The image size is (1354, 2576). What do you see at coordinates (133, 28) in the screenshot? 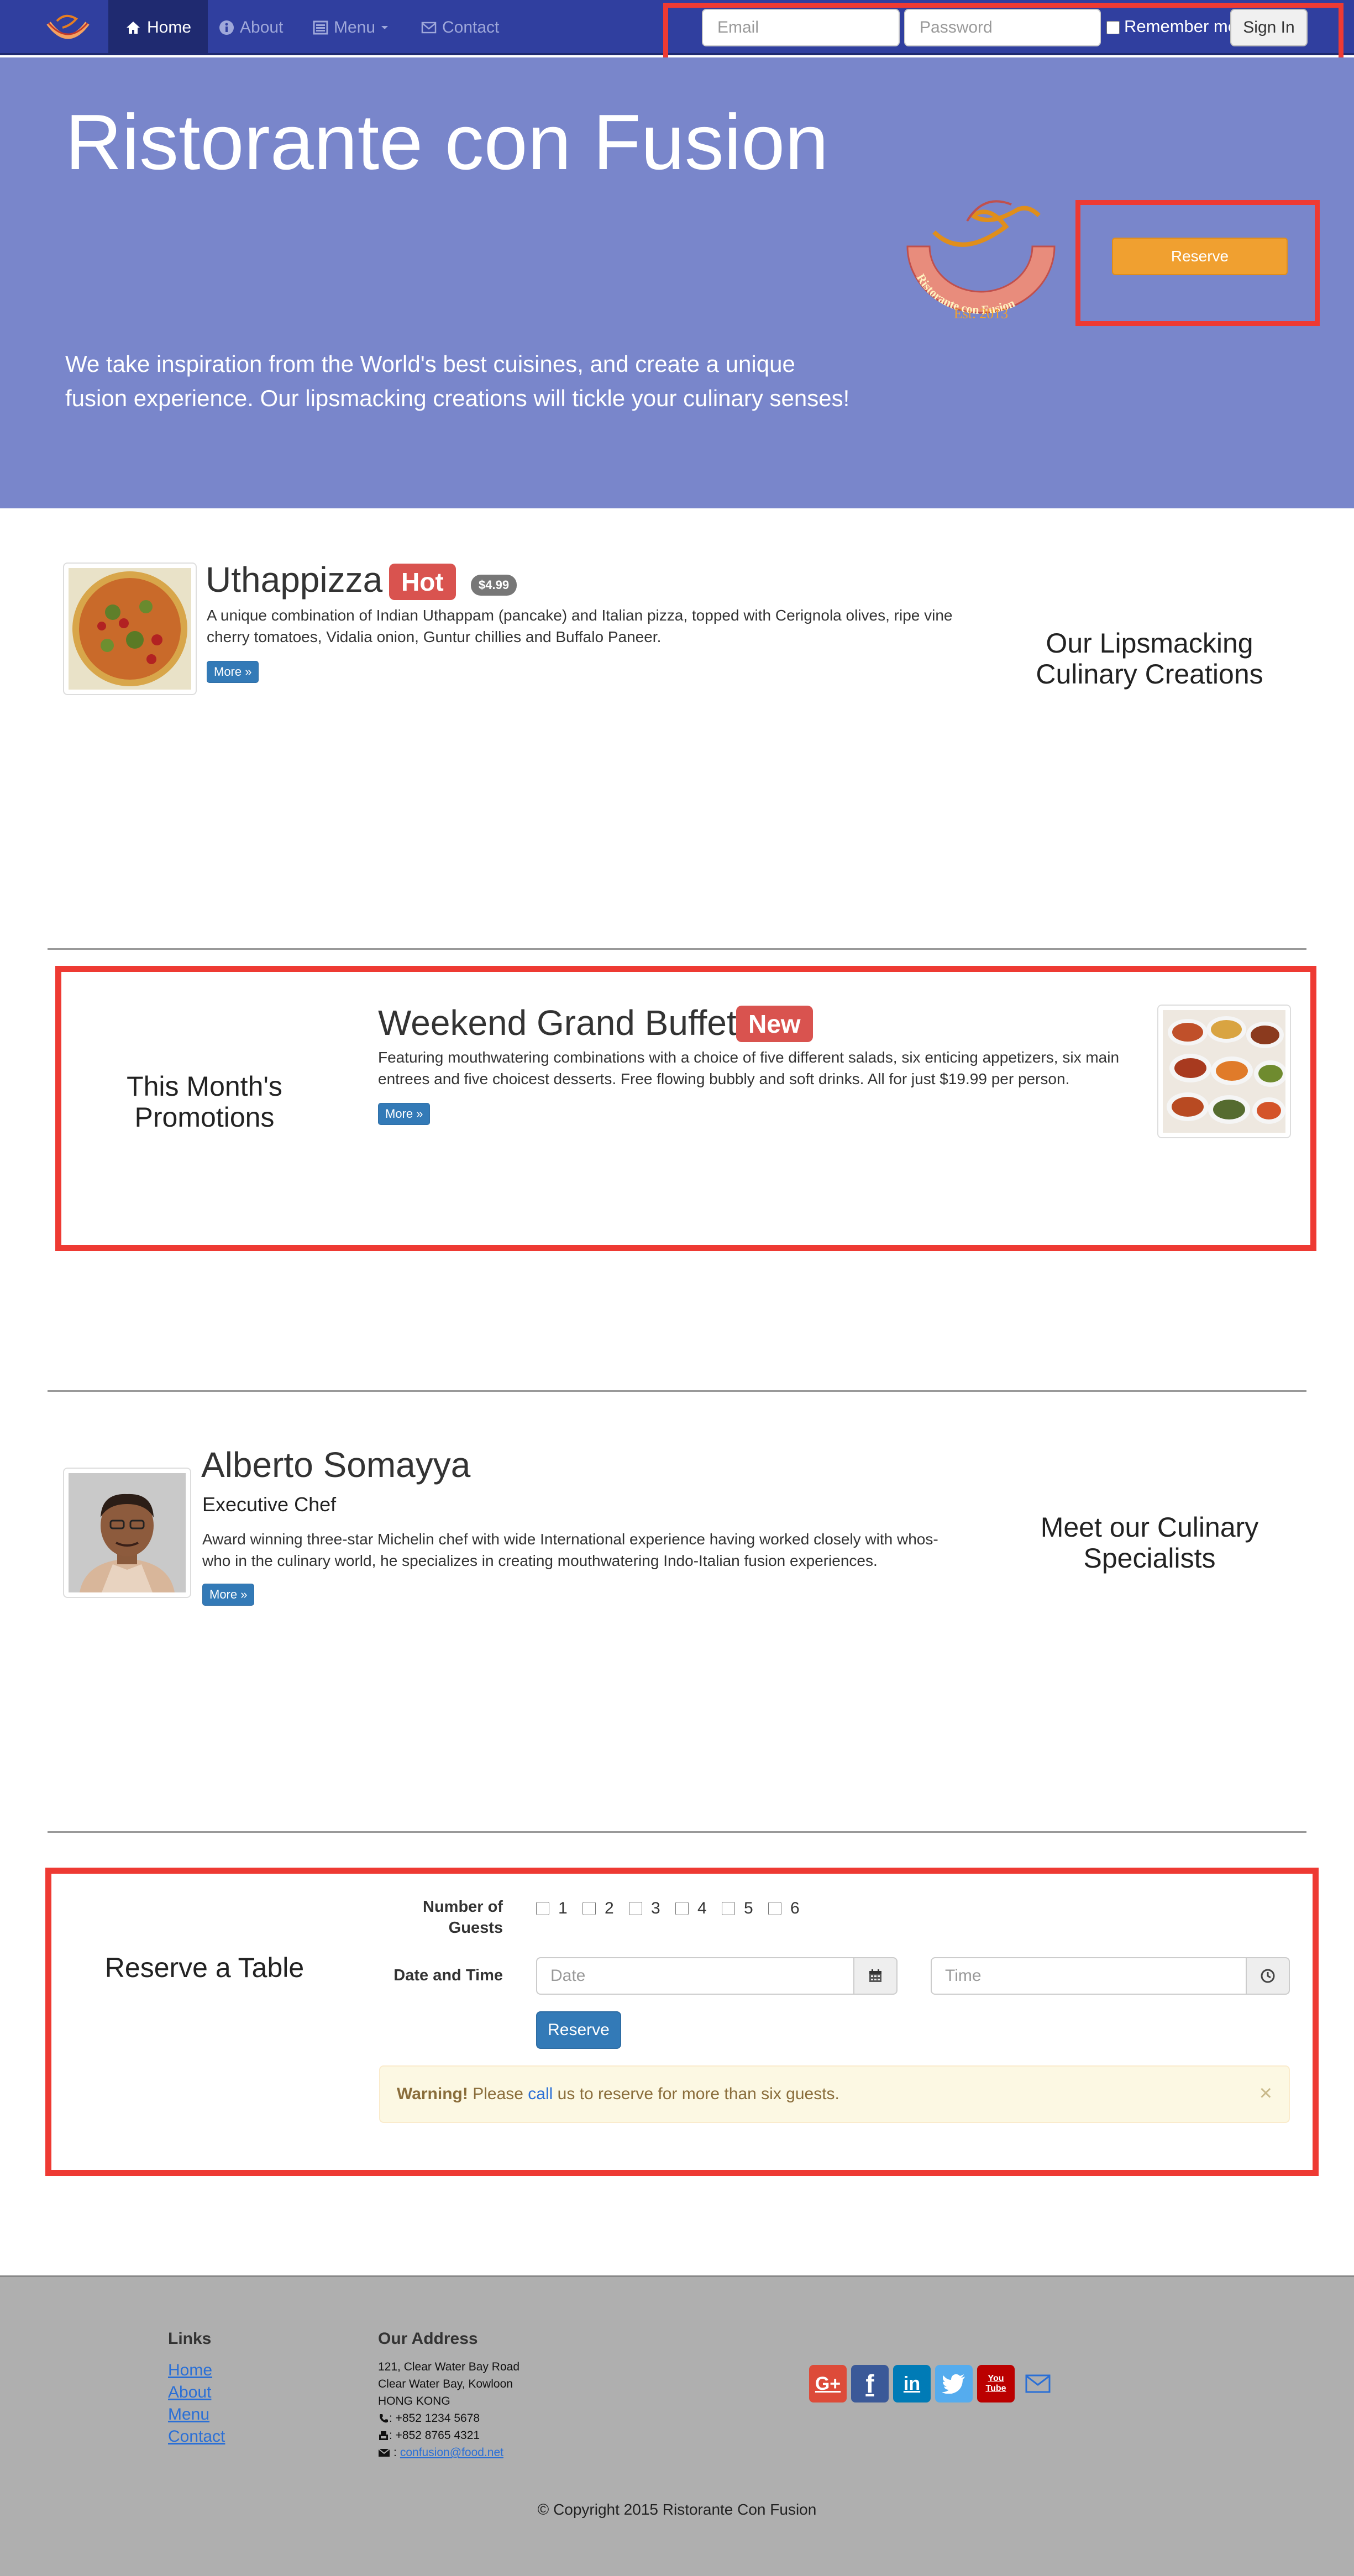
I see `home-icon` at bounding box center [133, 28].